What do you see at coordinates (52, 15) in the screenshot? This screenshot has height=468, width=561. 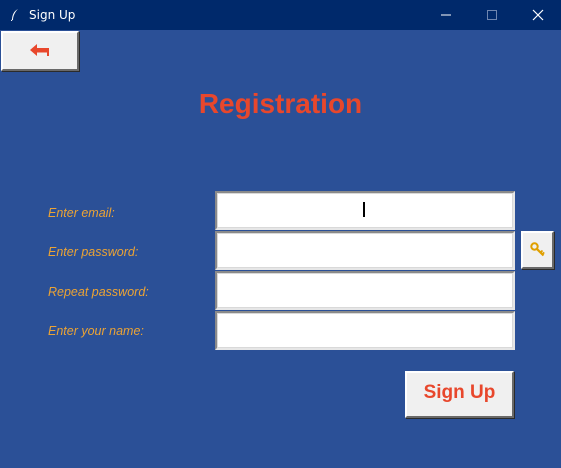 I see `window-title: Sign Up` at bounding box center [52, 15].